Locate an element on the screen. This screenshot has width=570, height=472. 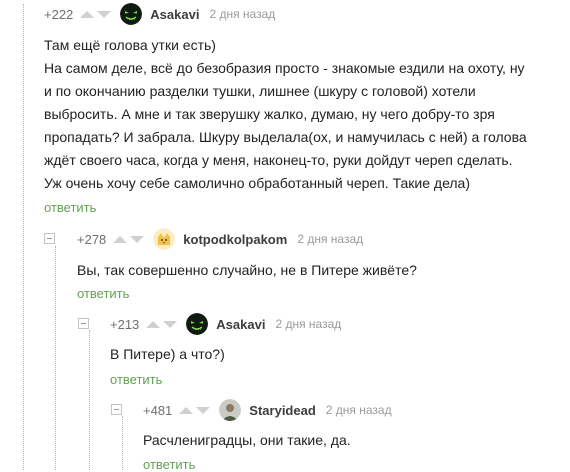
rating: +481 is located at coordinates (158, 410).